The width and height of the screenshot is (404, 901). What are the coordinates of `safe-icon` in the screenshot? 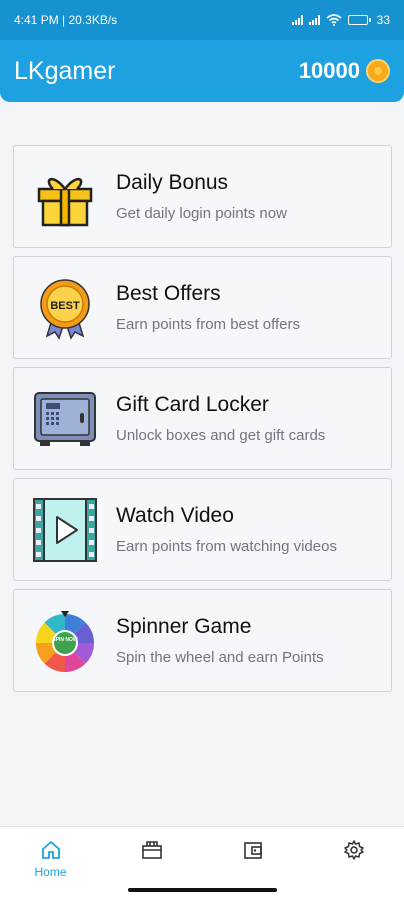 It's located at (65, 419).